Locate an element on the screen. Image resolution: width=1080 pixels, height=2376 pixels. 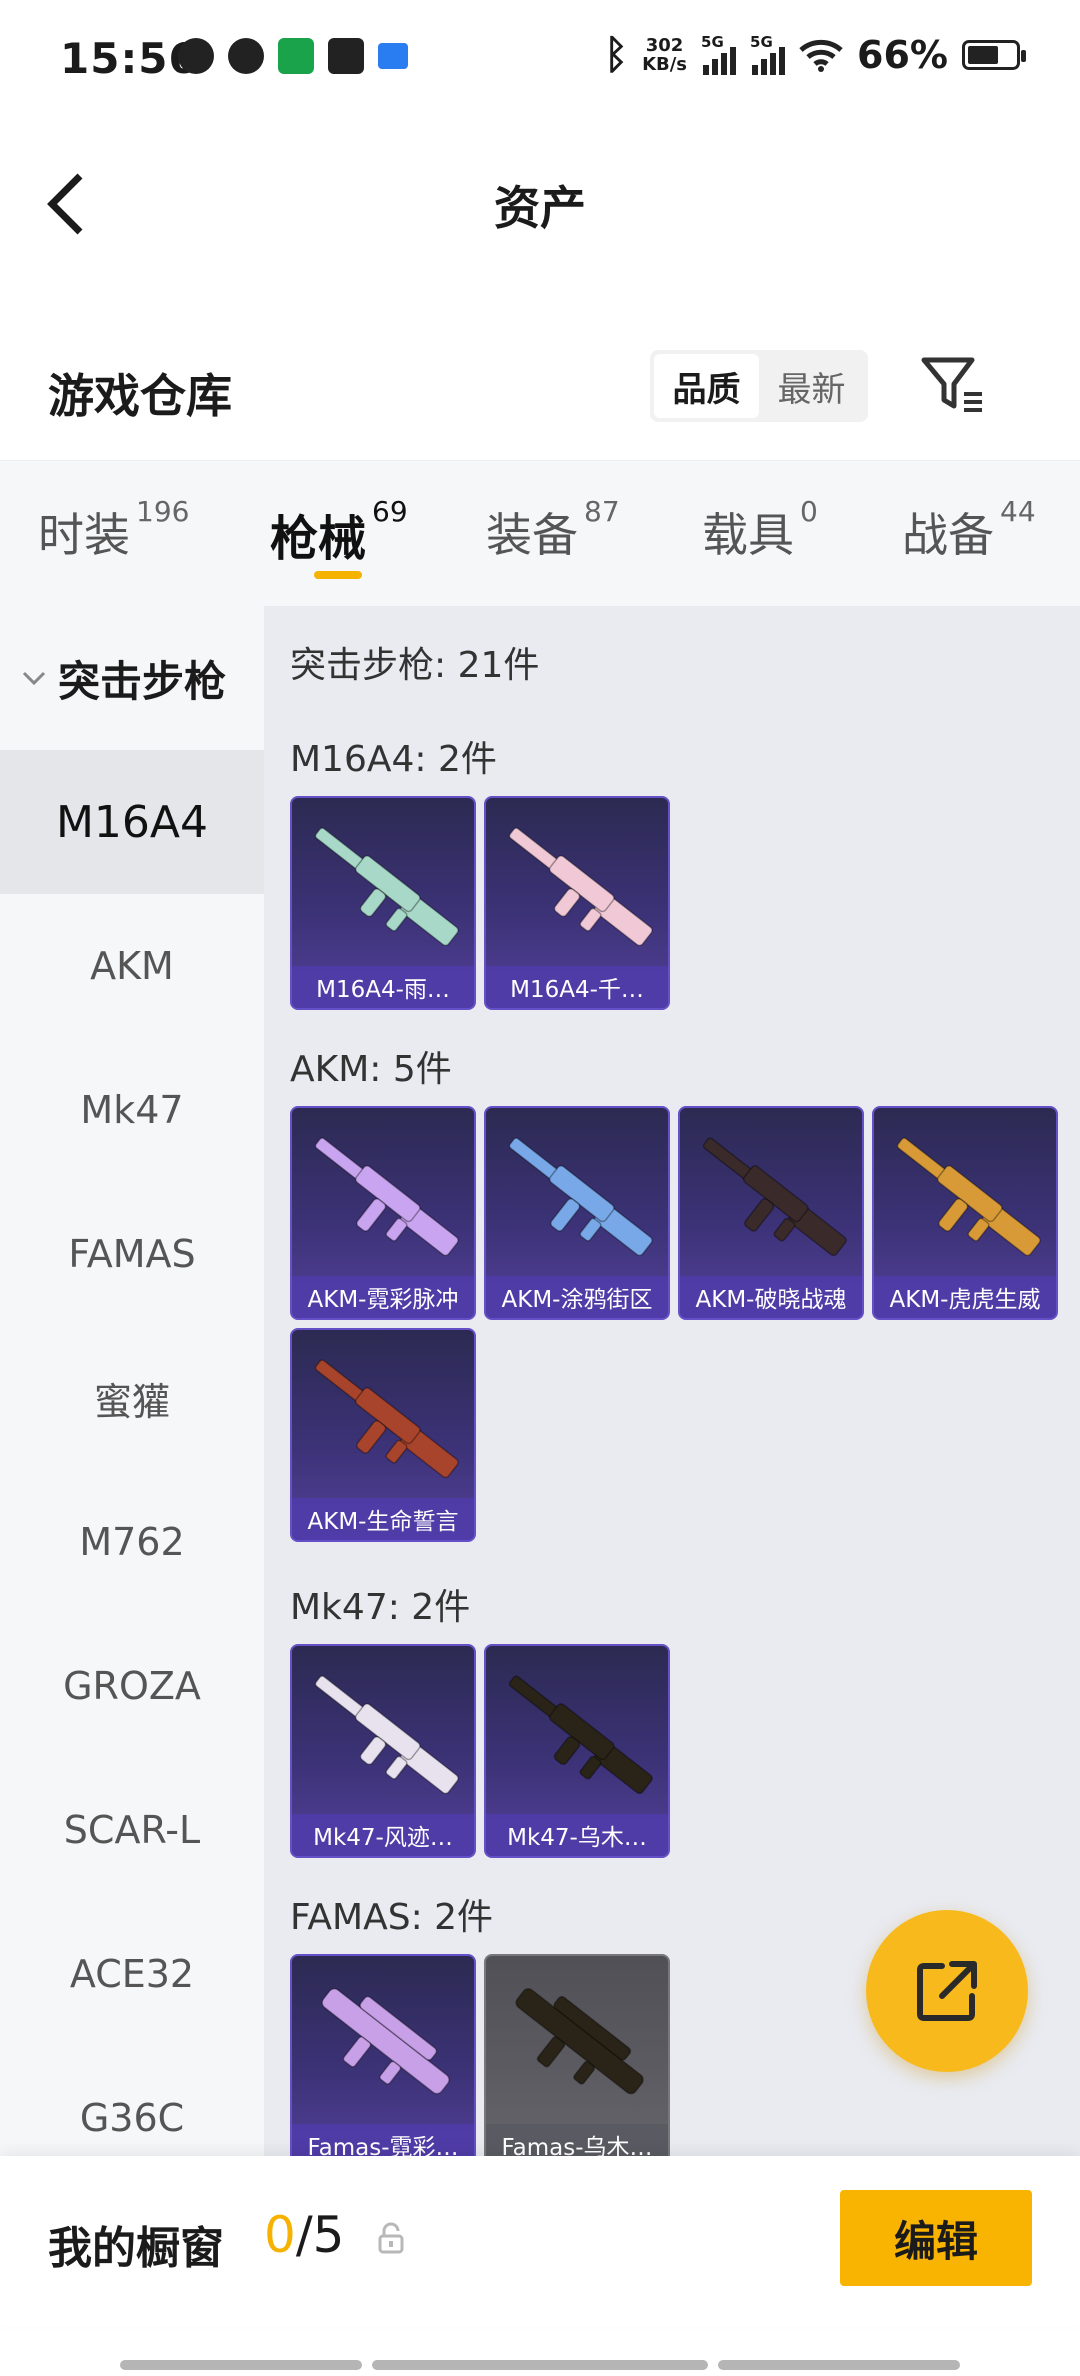
page-header: 资产 is located at coordinates (540, 200).